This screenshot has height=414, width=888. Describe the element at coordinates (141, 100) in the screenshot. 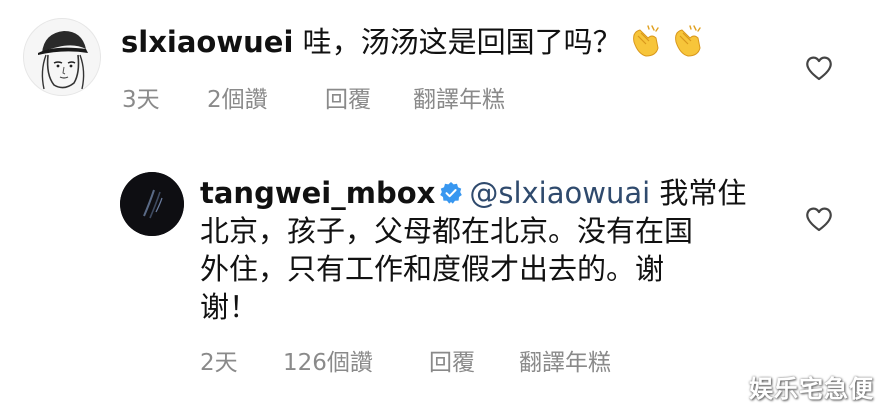

I see `comment-time: 3天` at that location.